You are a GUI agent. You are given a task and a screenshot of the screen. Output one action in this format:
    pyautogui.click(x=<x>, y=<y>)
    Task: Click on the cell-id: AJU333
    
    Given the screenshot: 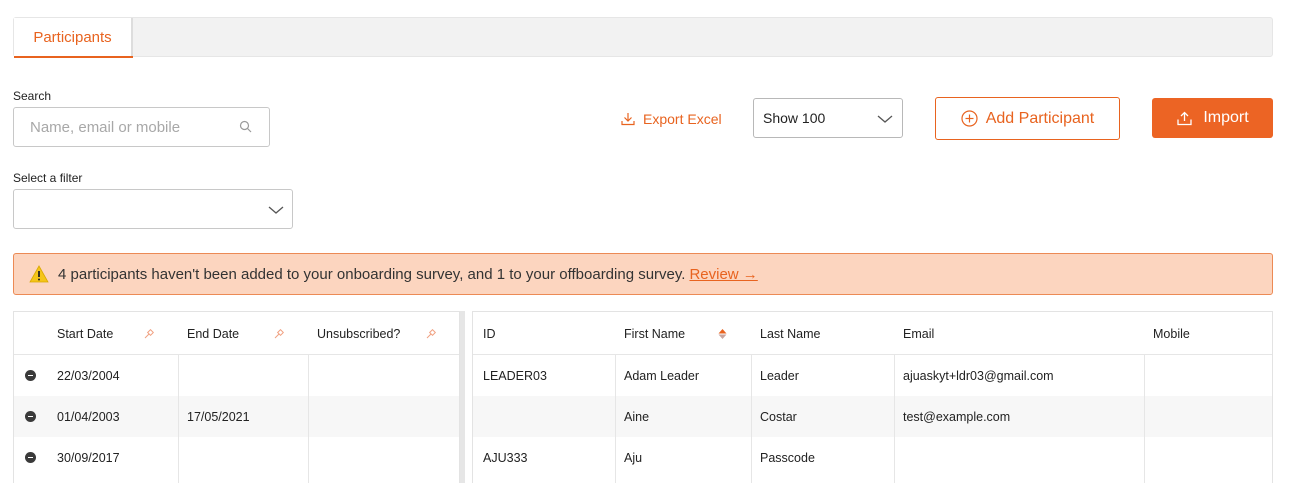 What is the action you would take?
    pyautogui.click(x=505, y=457)
    